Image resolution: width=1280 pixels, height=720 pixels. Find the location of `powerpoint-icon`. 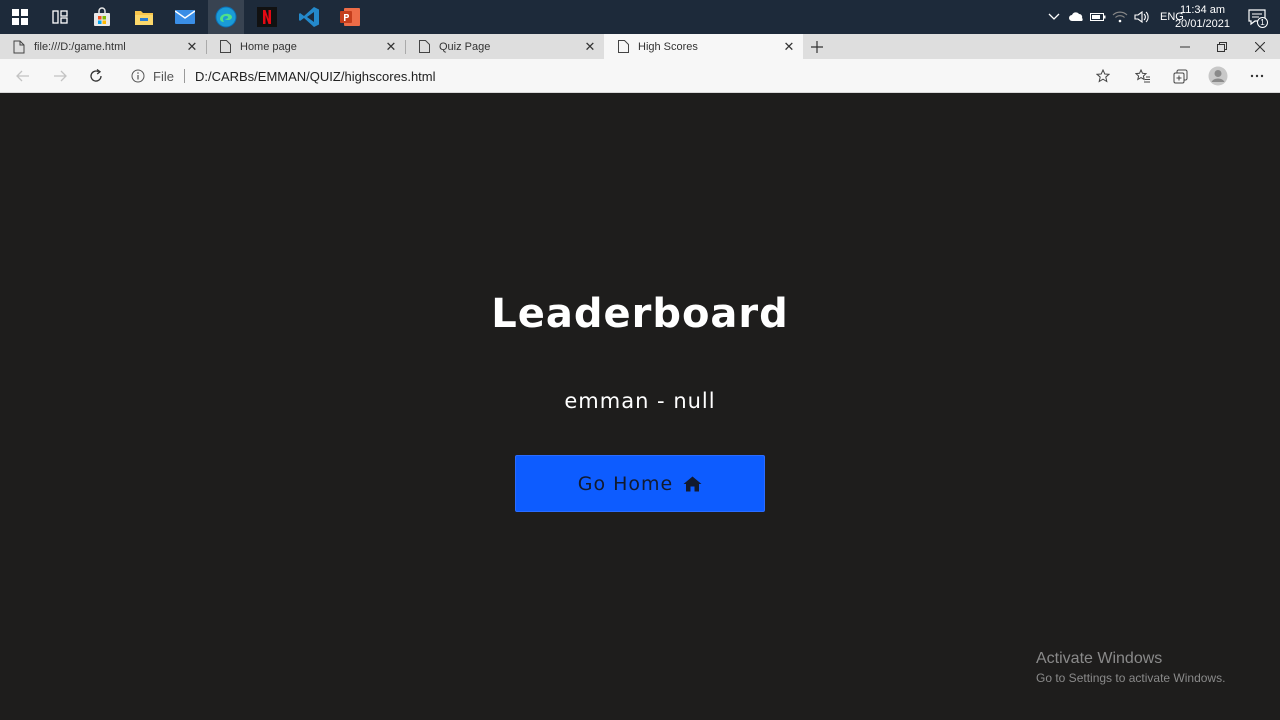

powerpoint-icon is located at coordinates (350, 17).